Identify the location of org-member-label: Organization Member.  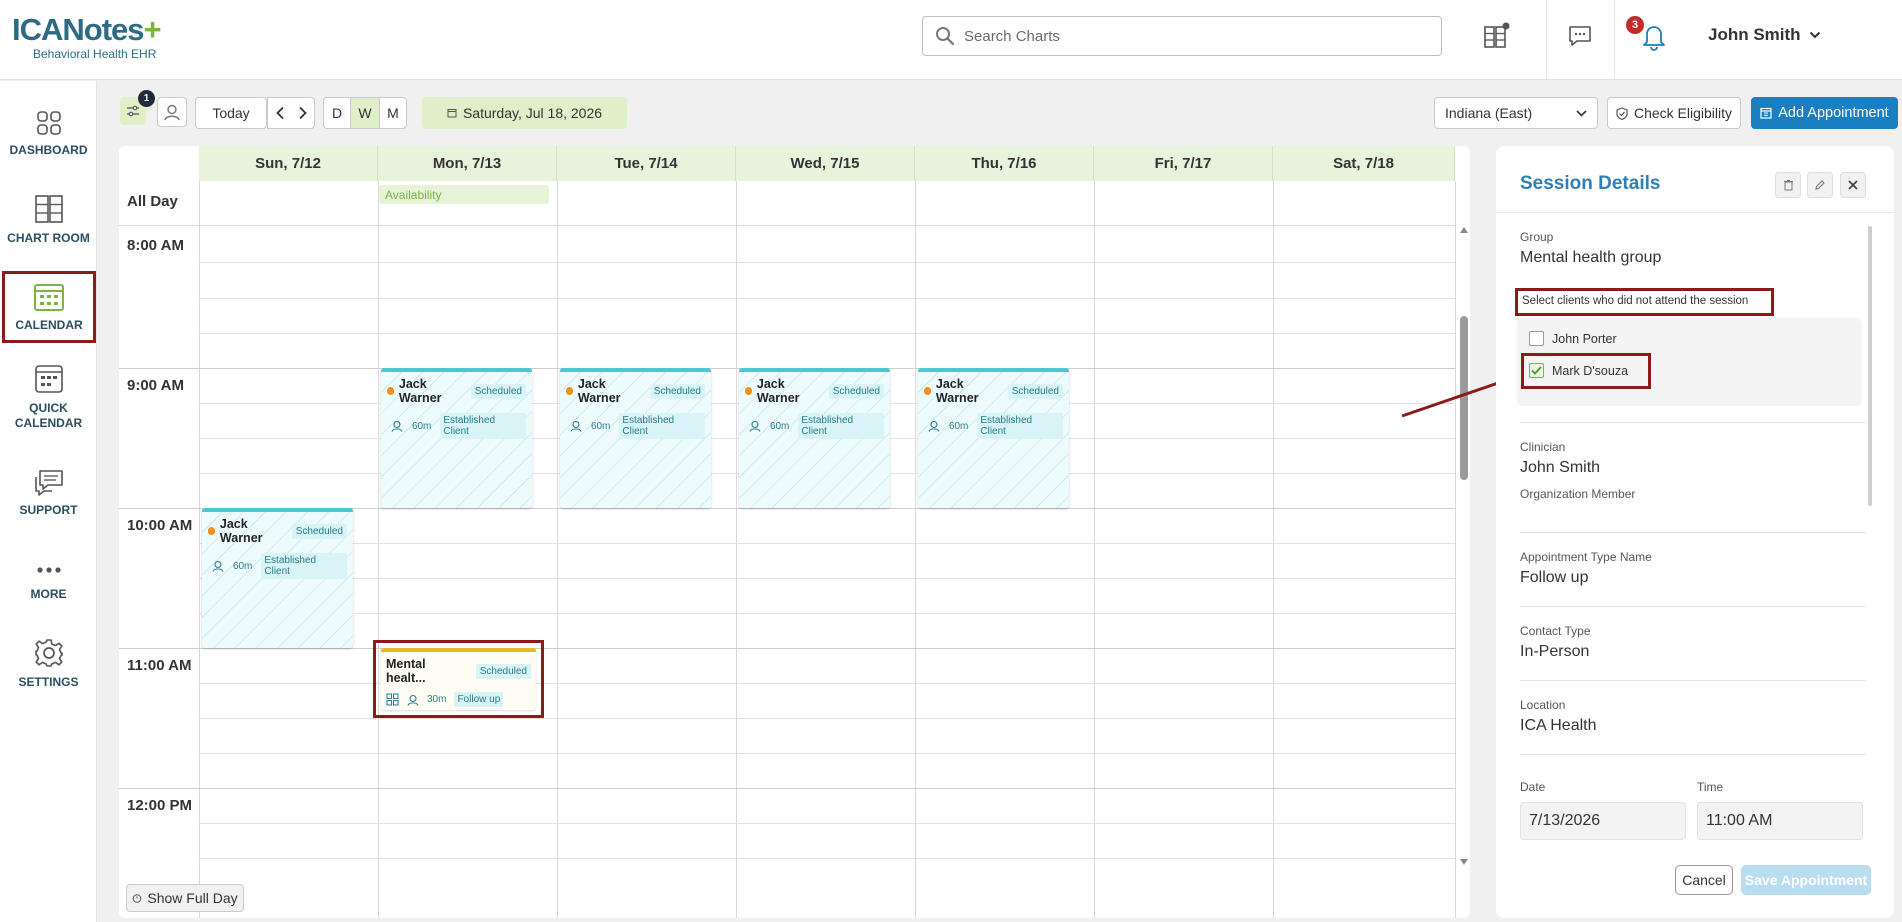
(1578, 494).